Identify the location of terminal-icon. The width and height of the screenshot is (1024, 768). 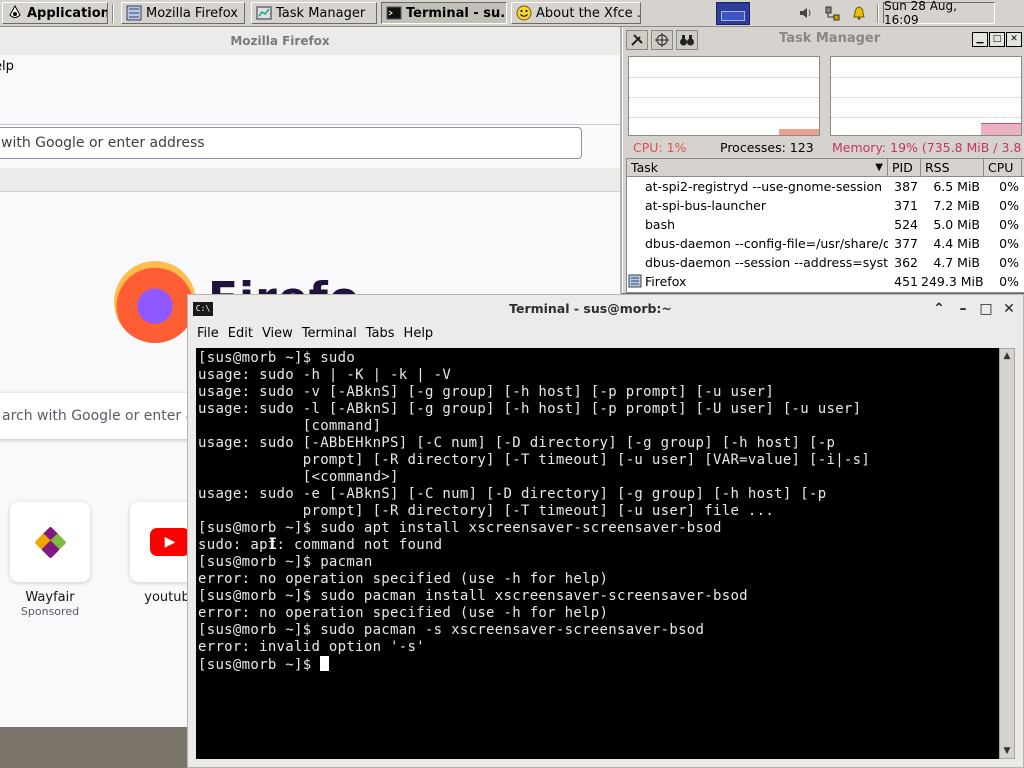
(394, 13).